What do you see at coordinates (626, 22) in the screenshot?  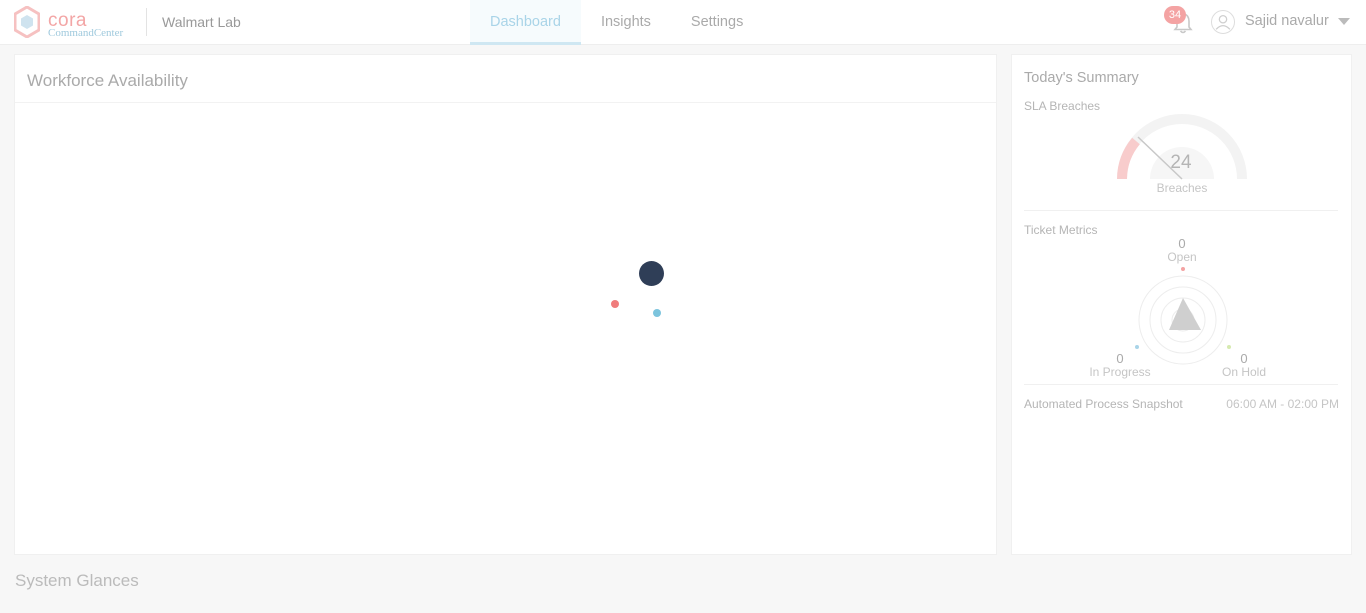 I see `tab-insights: Insights` at bounding box center [626, 22].